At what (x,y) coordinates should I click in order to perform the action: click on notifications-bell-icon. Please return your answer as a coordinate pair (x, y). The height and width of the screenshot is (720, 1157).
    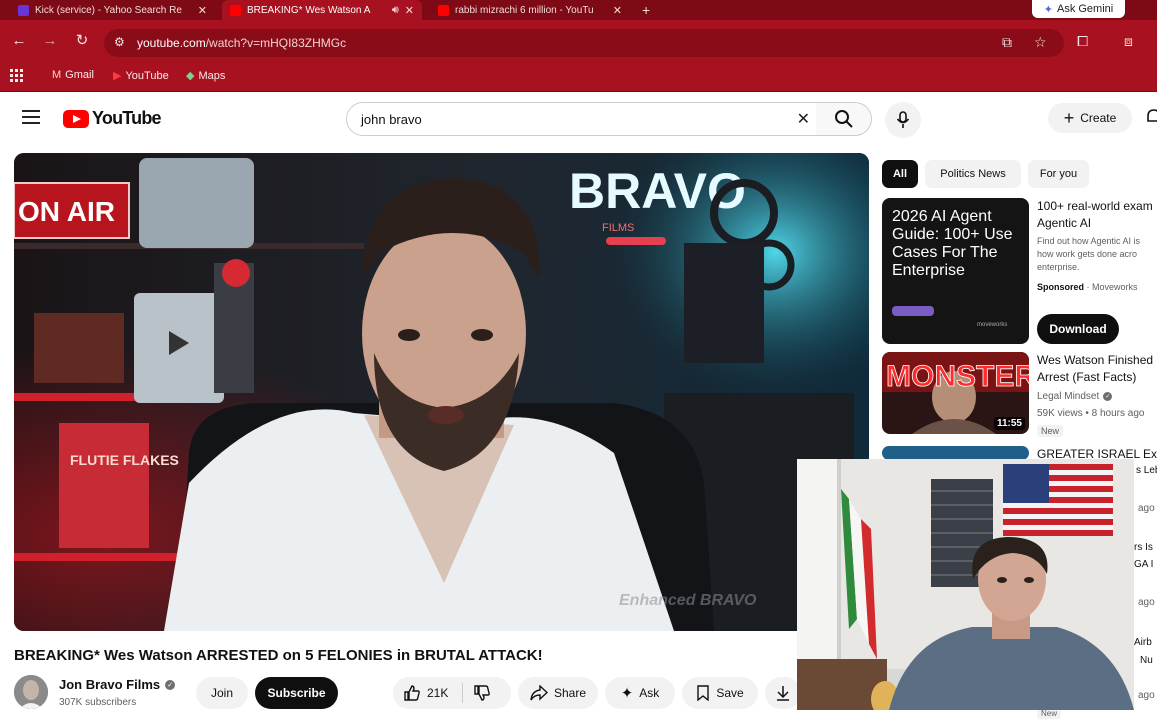
    Looking at the image, I should click on (1151, 117).